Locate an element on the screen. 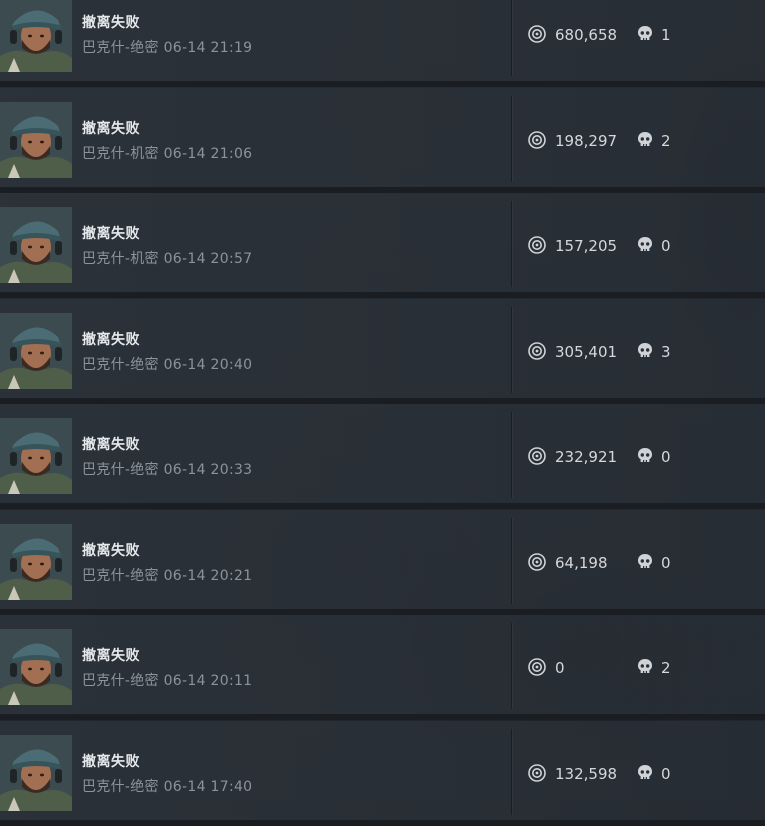 This screenshot has width=765, height=826. loot-value: 0 is located at coordinates (560, 668).